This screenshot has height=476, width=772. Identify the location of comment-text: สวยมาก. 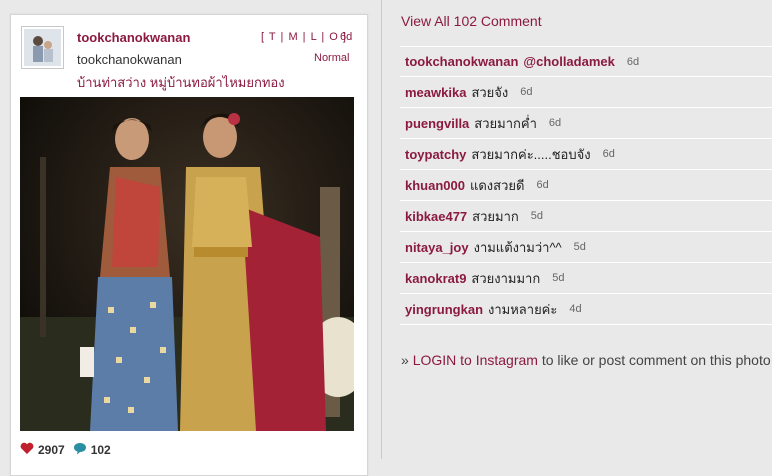
(495, 216).